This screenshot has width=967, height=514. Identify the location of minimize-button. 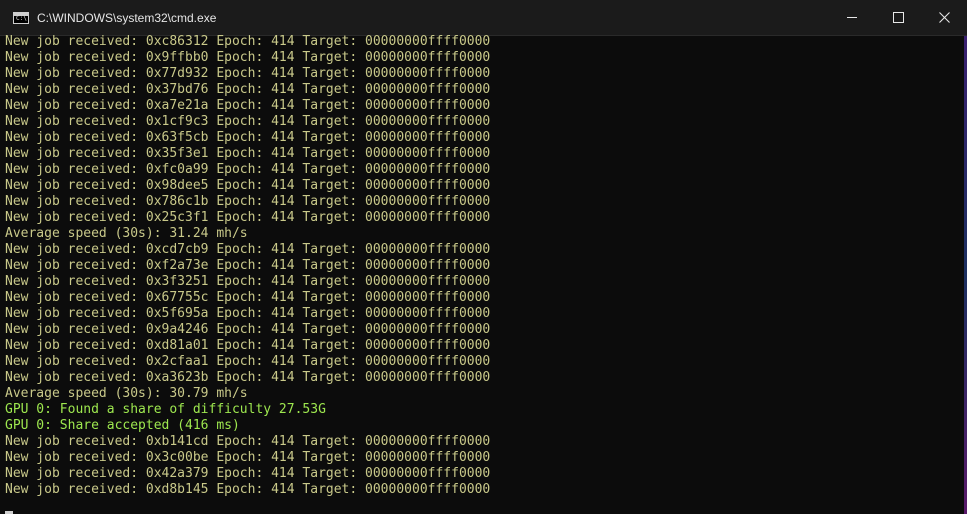
(852, 17).